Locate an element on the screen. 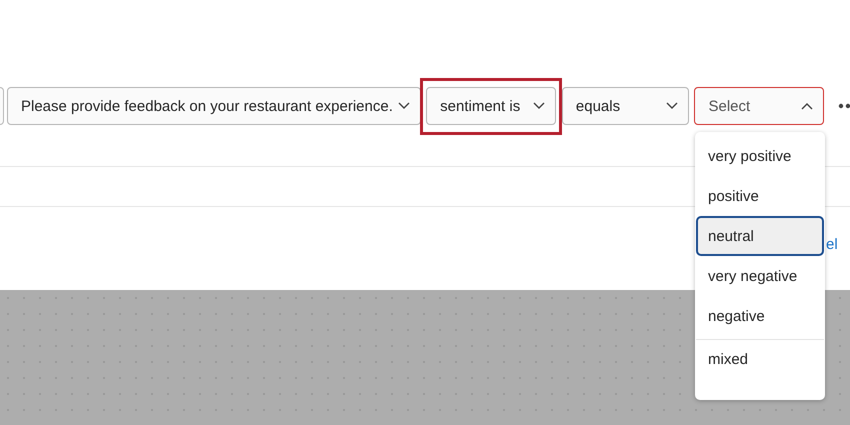 This screenshot has width=850, height=425. option-item: mixed is located at coordinates (760, 359).